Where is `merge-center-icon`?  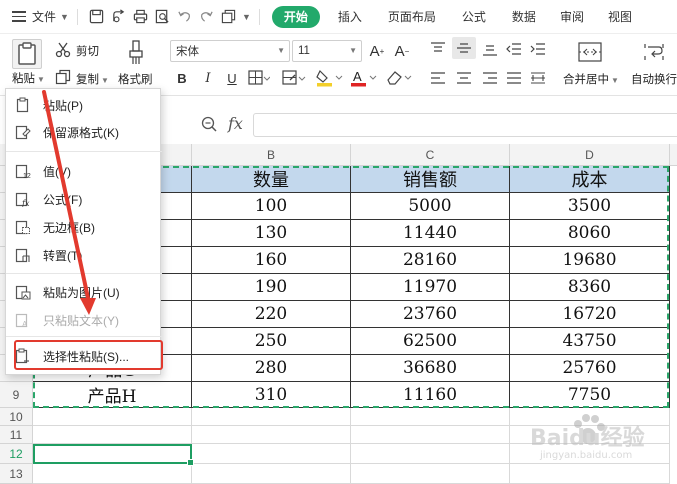 merge-center-icon is located at coordinates (590, 52).